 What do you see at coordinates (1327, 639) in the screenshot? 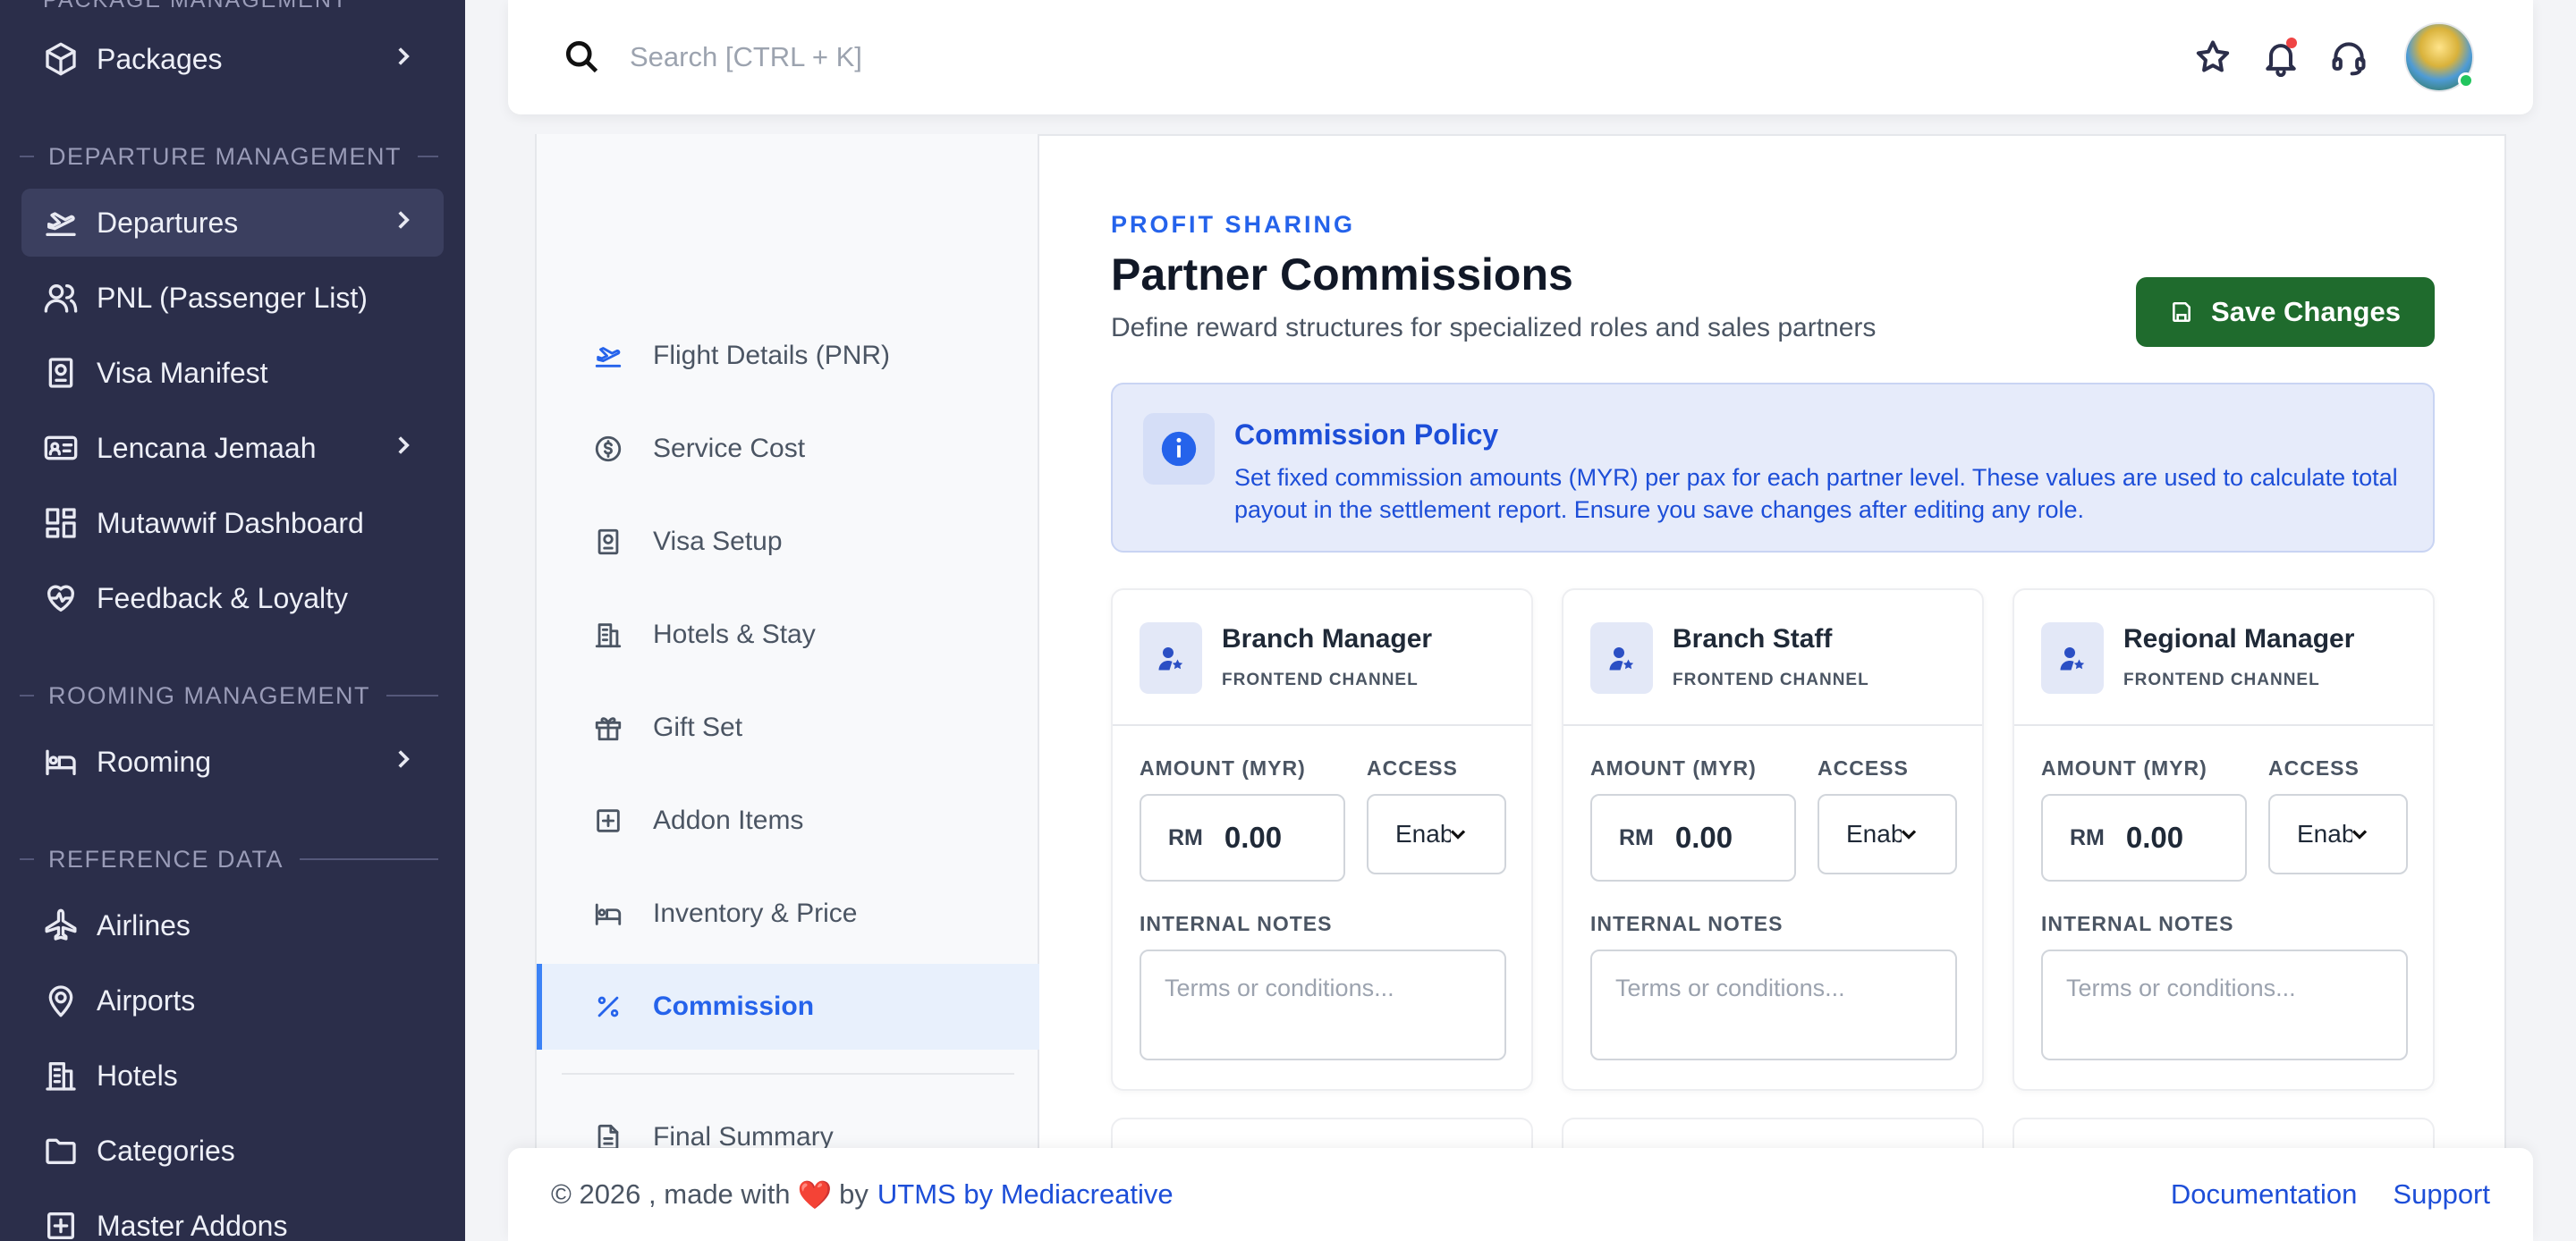
I see `role-name: Branch Manager` at bounding box center [1327, 639].